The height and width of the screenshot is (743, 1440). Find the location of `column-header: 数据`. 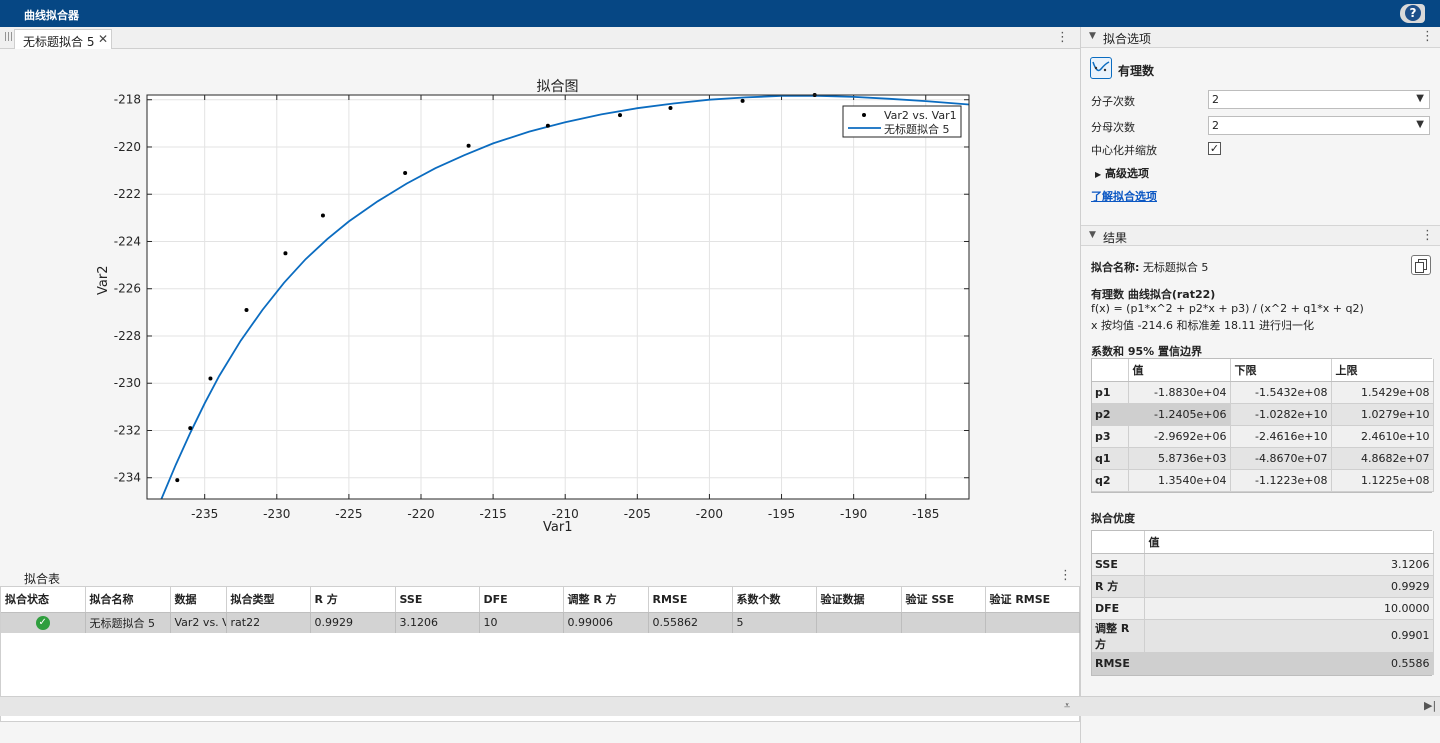

column-header: 数据 is located at coordinates (198, 600).